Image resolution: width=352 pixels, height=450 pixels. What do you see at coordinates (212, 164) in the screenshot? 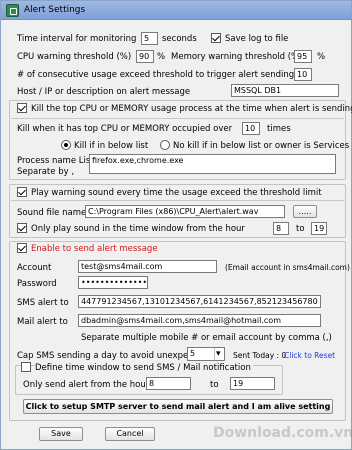
I see `process-list-input: firefox.exe,chrome.exe` at bounding box center [212, 164].